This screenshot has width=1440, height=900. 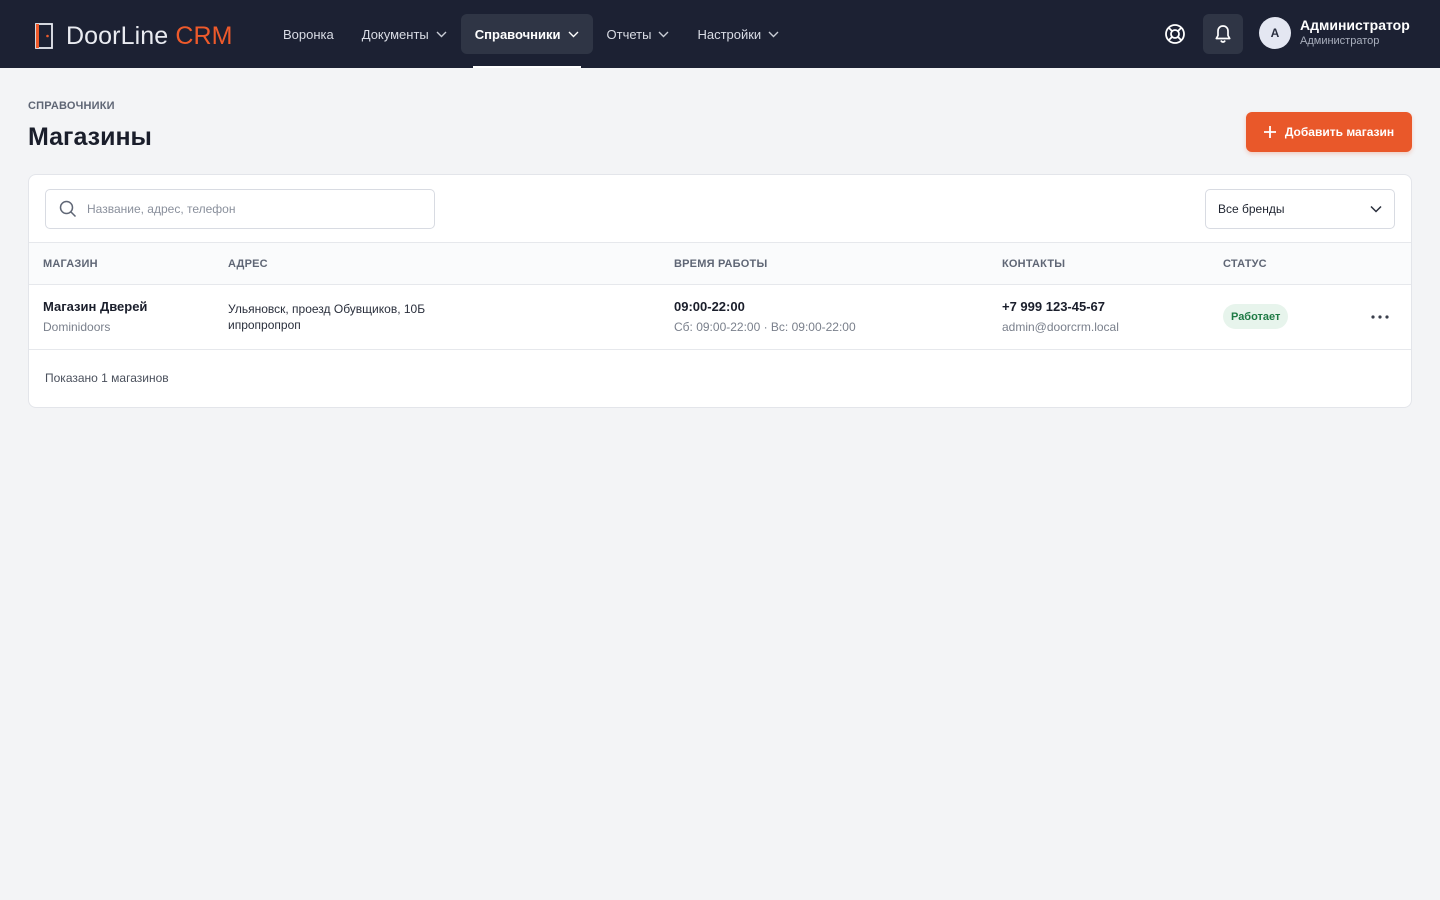 What do you see at coordinates (1060, 317) in the screenshot?
I see `contacts-cell: +7 999 123-45-67 admin@doorcrm.local` at bounding box center [1060, 317].